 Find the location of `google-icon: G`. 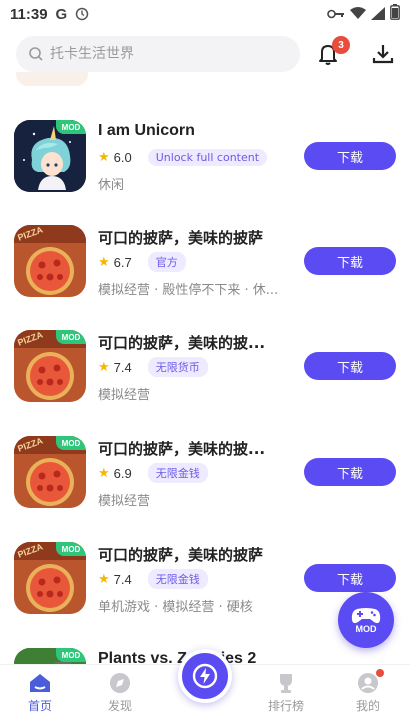

google-icon: G is located at coordinates (61, 14).